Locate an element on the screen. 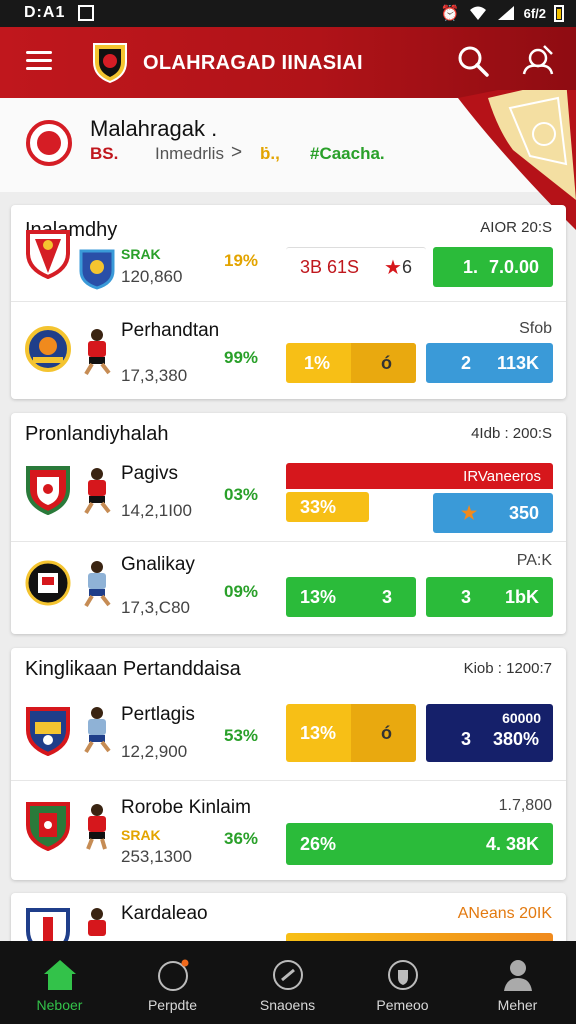 This screenshot has width=576, height=1024. odds-value: 350 is located at coordinates (523, 512).